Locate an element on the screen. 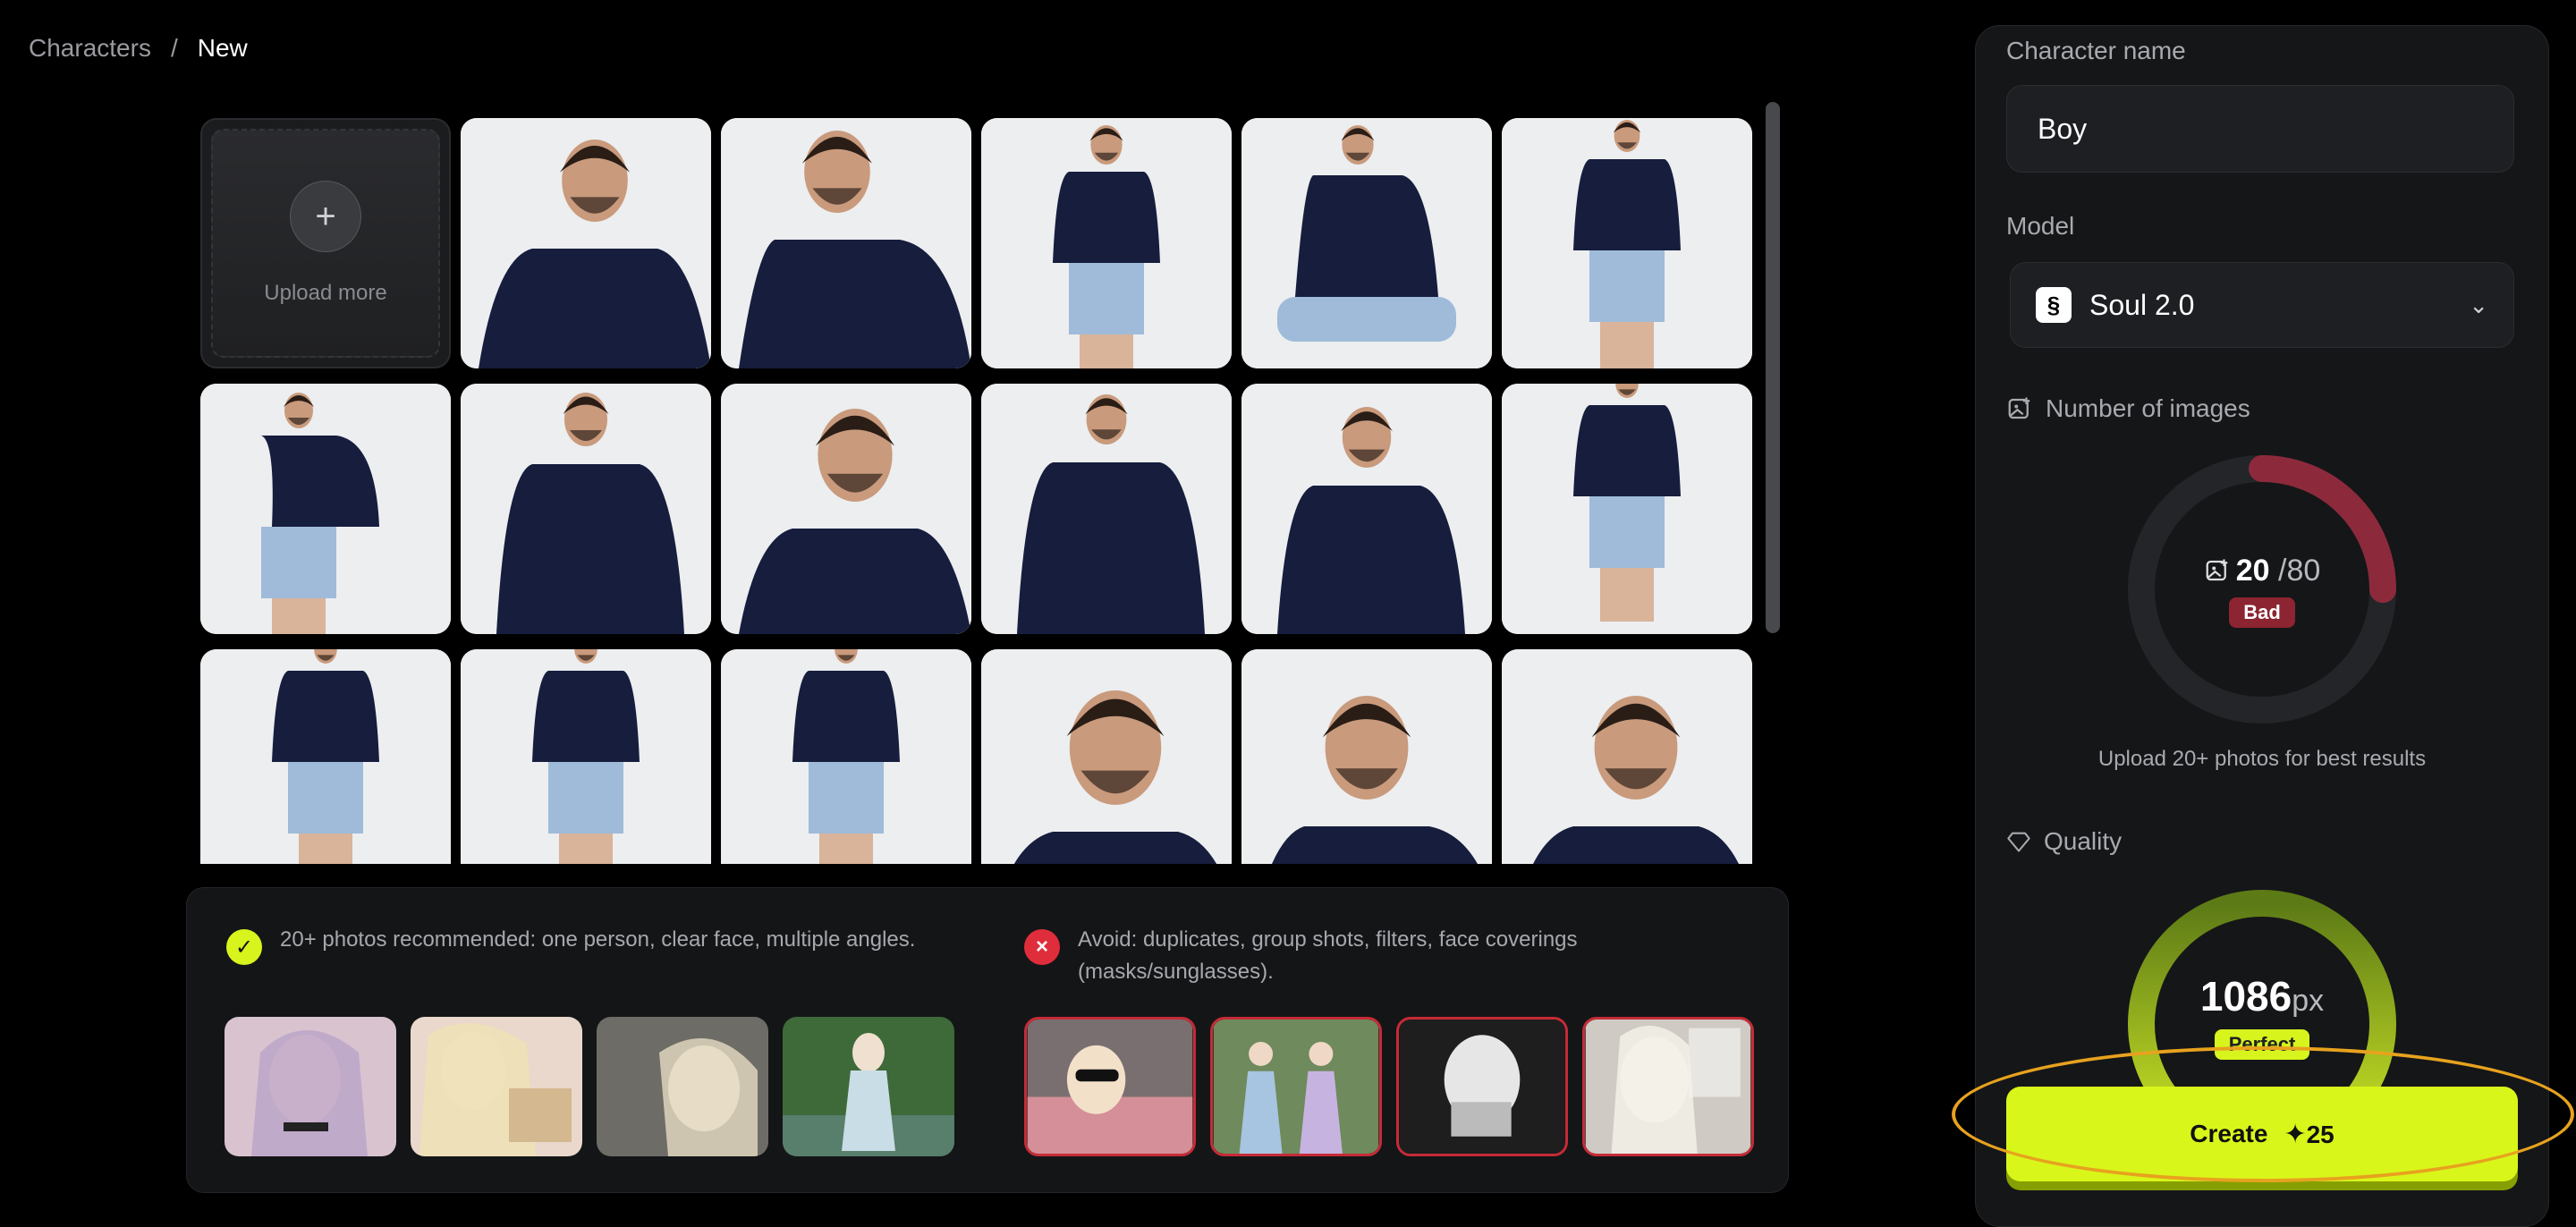 The width and height of the screenshot is (2576, 1227). breadcrumb: Characters / New is located at coordinates (138, 49).